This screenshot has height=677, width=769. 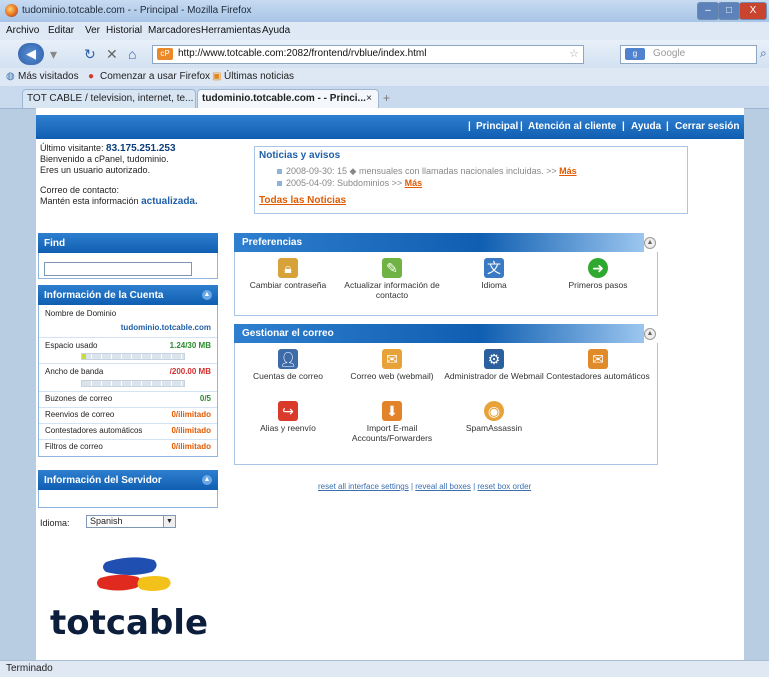 What do you see at coordinates (133, 383) in the screenshot?
I see `bandwidth-usage-bar` at bounding box center [133, 383].